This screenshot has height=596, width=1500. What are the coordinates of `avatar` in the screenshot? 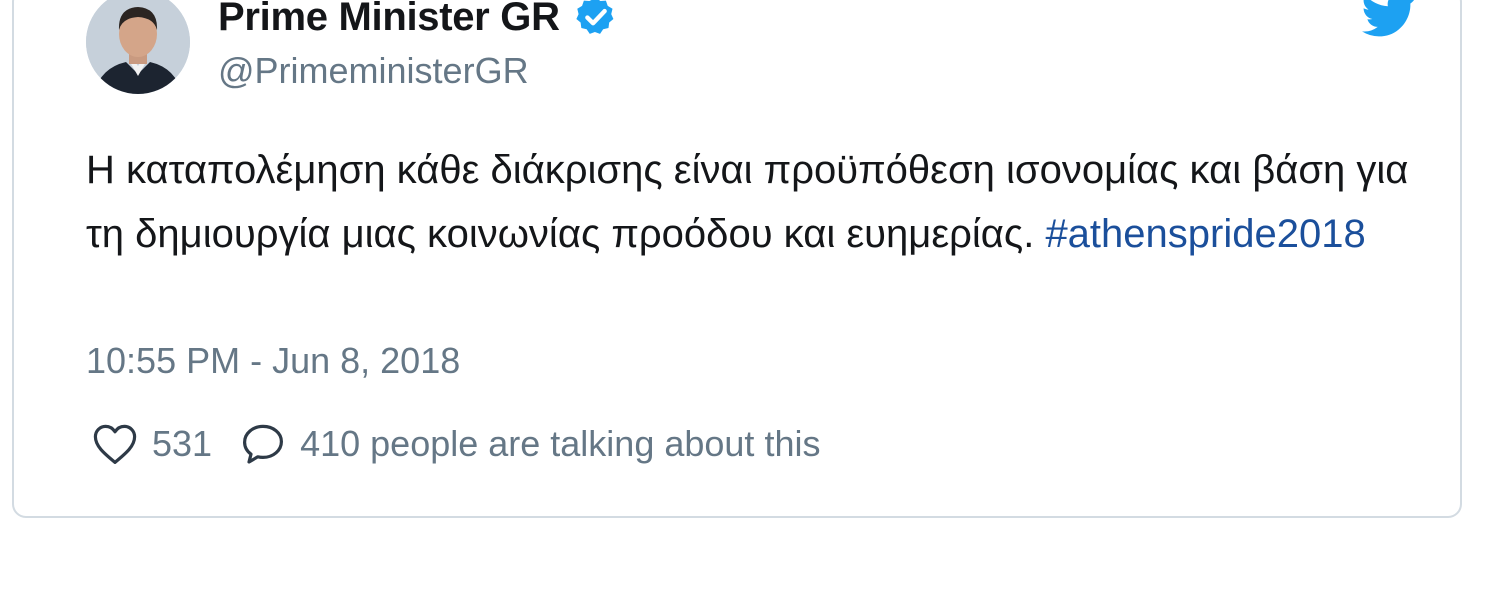 It's located at (138, 47).